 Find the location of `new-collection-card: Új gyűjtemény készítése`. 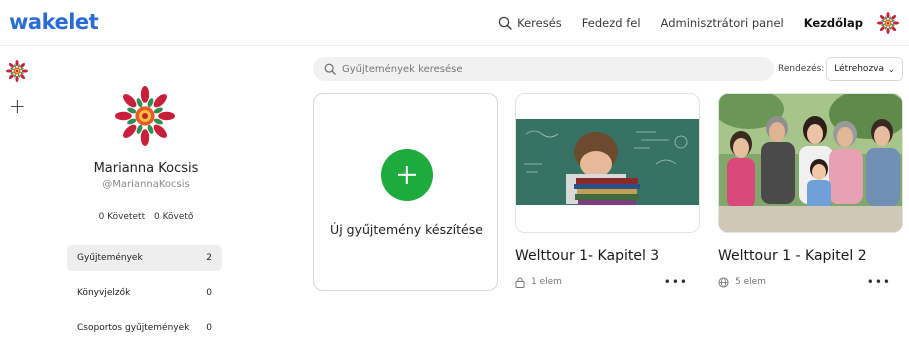

new-collection-card: Új gyűjtemény készítése is located at coordinates (405, 192).